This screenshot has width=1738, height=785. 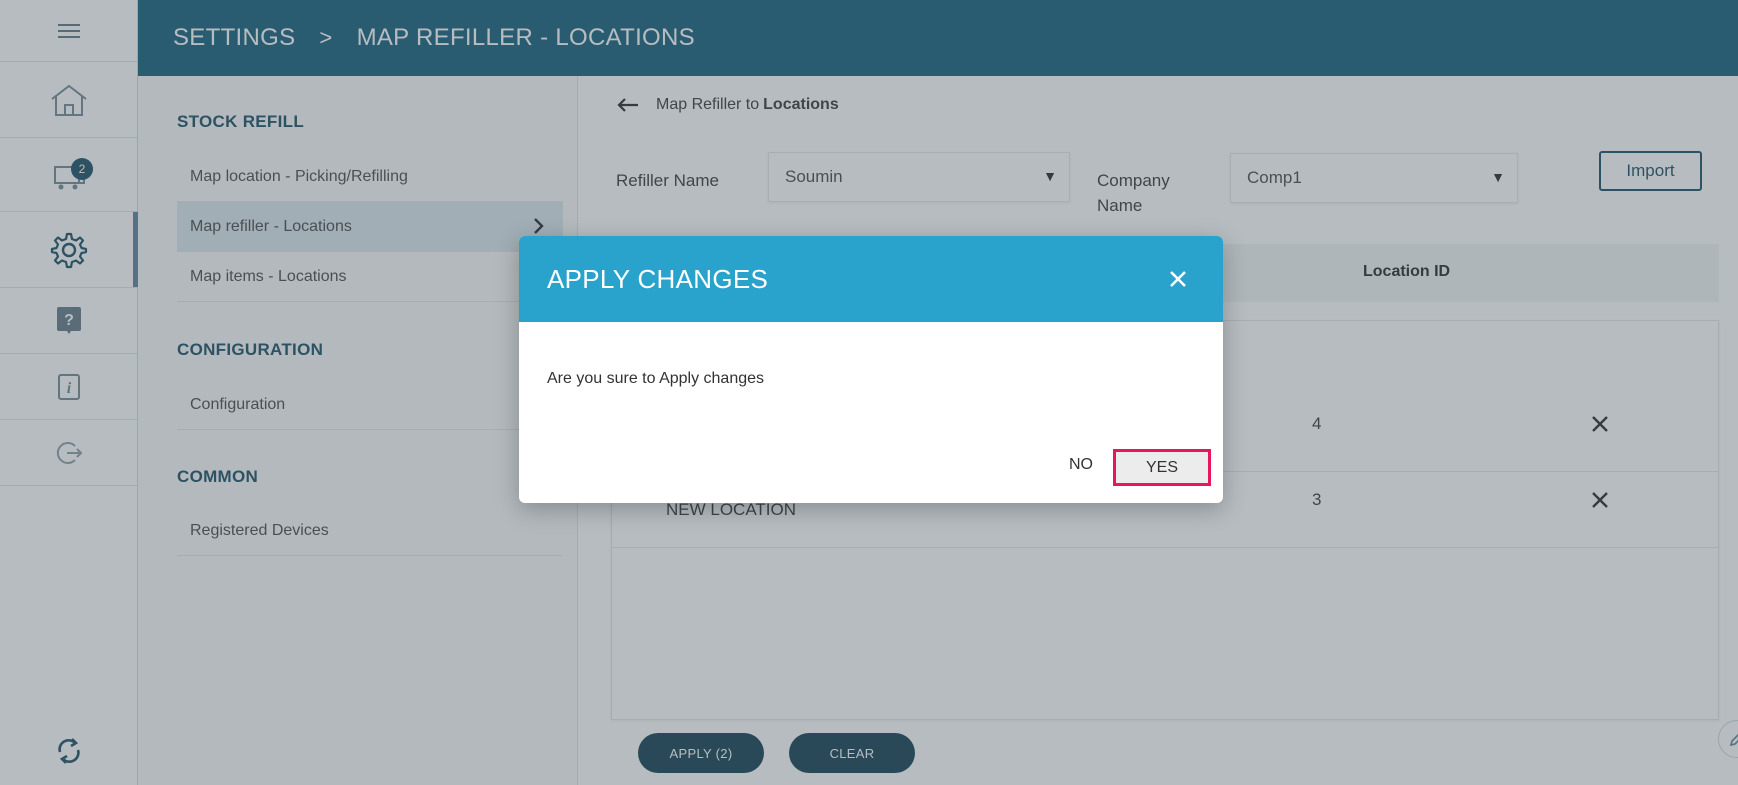 I want to click on no-button: NO, so click(x=1081, y=465).